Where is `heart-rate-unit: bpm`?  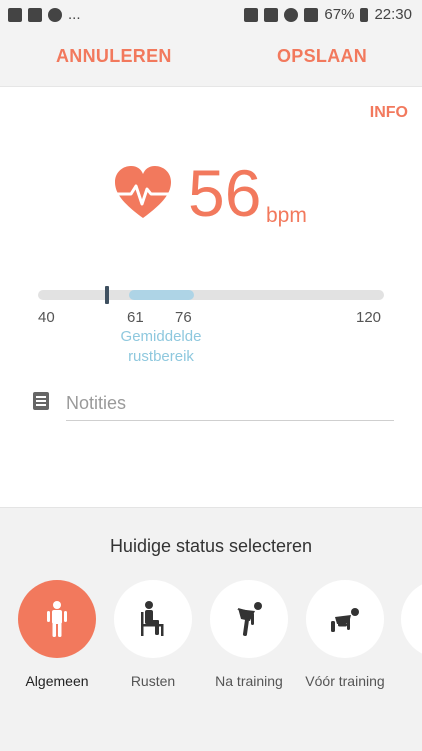 heart-rate-unit: bpm is located at coordinates (286, 215).